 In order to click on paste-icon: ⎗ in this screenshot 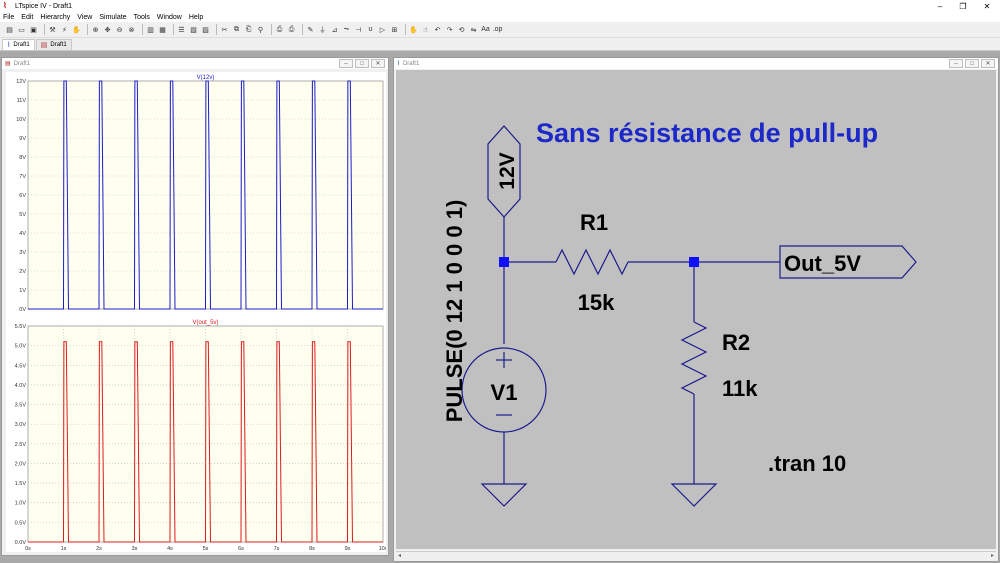, I will do `click(248, 29)`.